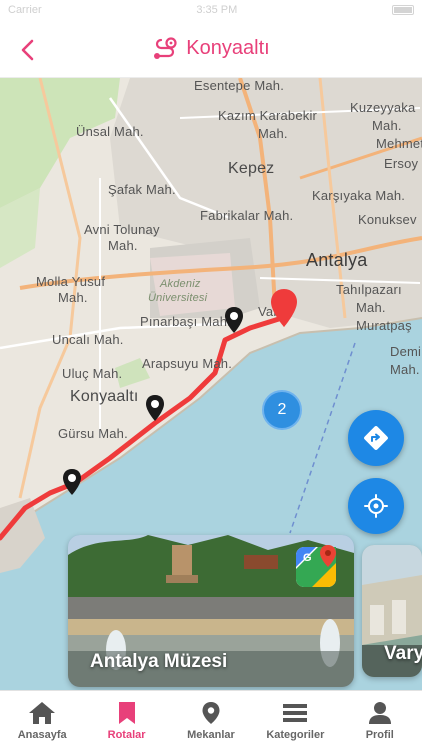 The height and width of the screenshot is (750, 422). Describe the element at coordinates (126, 713) in the screenshot. I see `bookmark-icon` at that location.